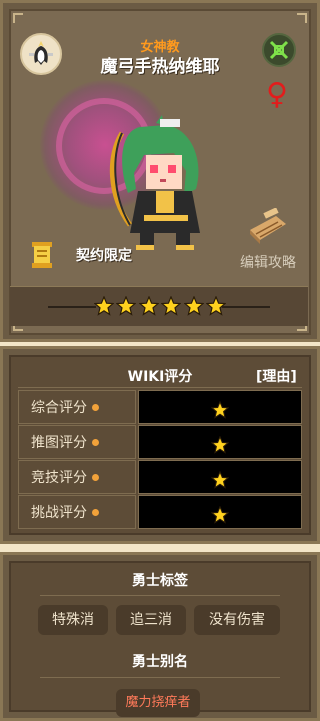 The width and height of the screenshot is (320, 721). Describe the element at coordinates (160, 387) in the screenshot. I see `wiki-header-divider` at that location.